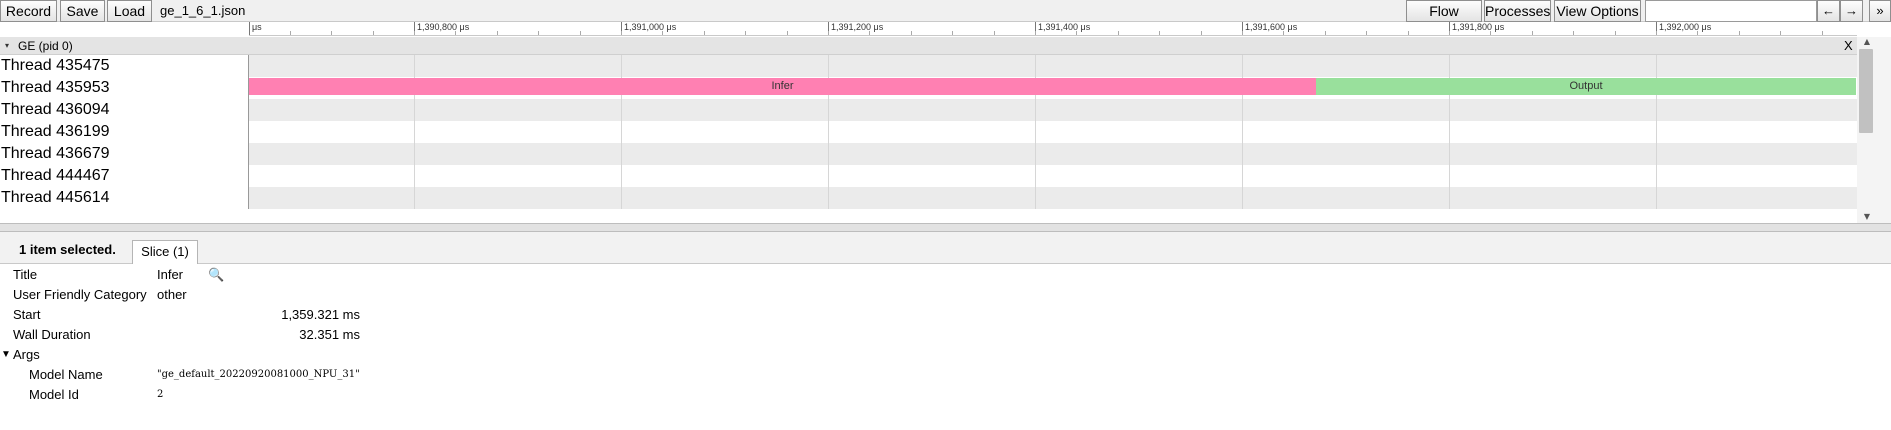  What do you see at coordinates (124, 154) in the screenshot?
I see `thread-label: Thread 436679` at bounding box center [124, 154].